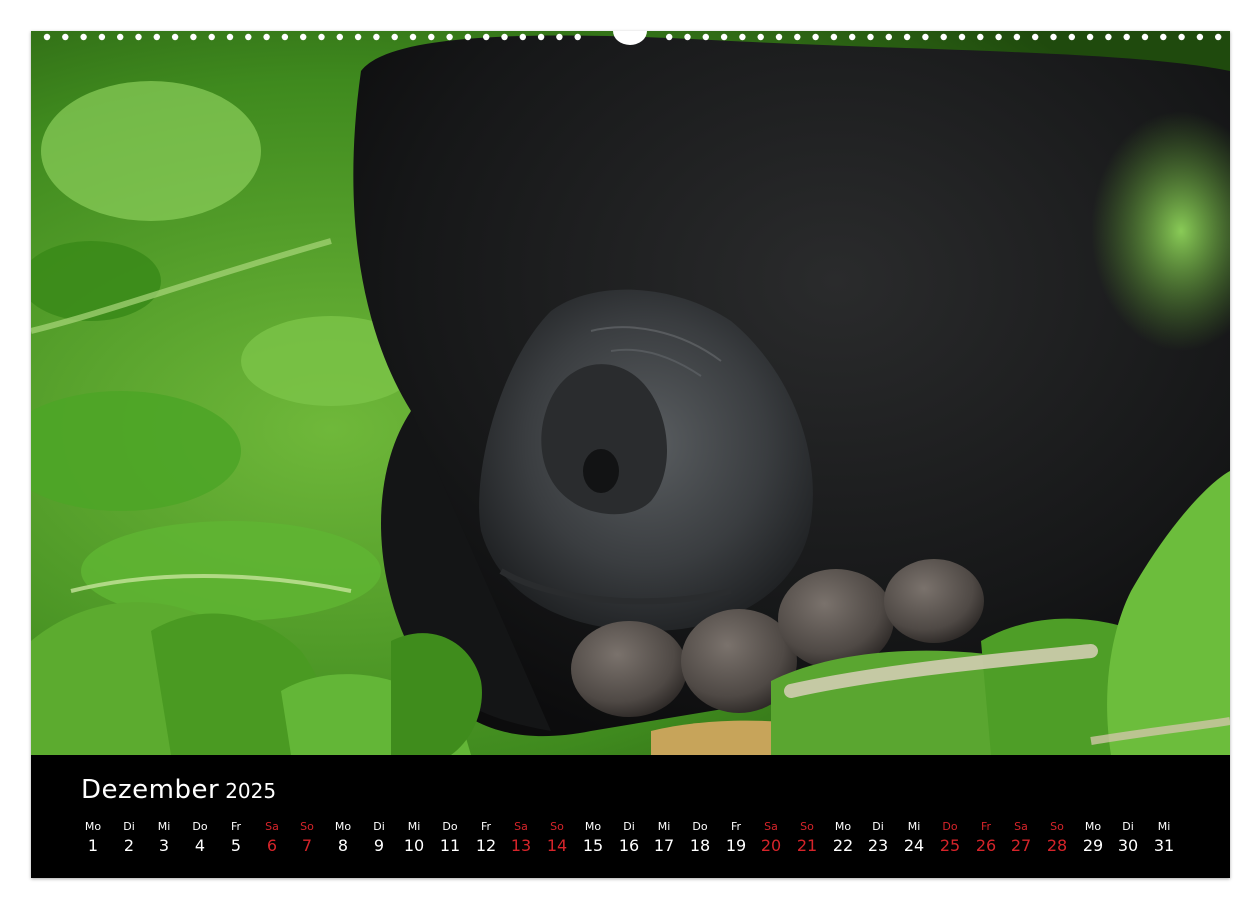 The height and width of the screenshot is (908, 1260). What do you see at coordinates (251, 791) in the screenshot?
I see `year: 2025` at bounding box center [251, 791].